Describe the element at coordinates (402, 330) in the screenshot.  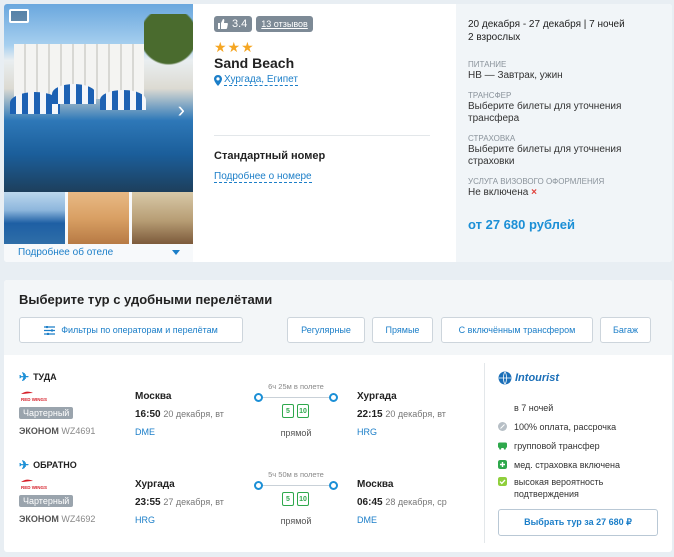
I see `direct-filter-button: Прямые` at that location.